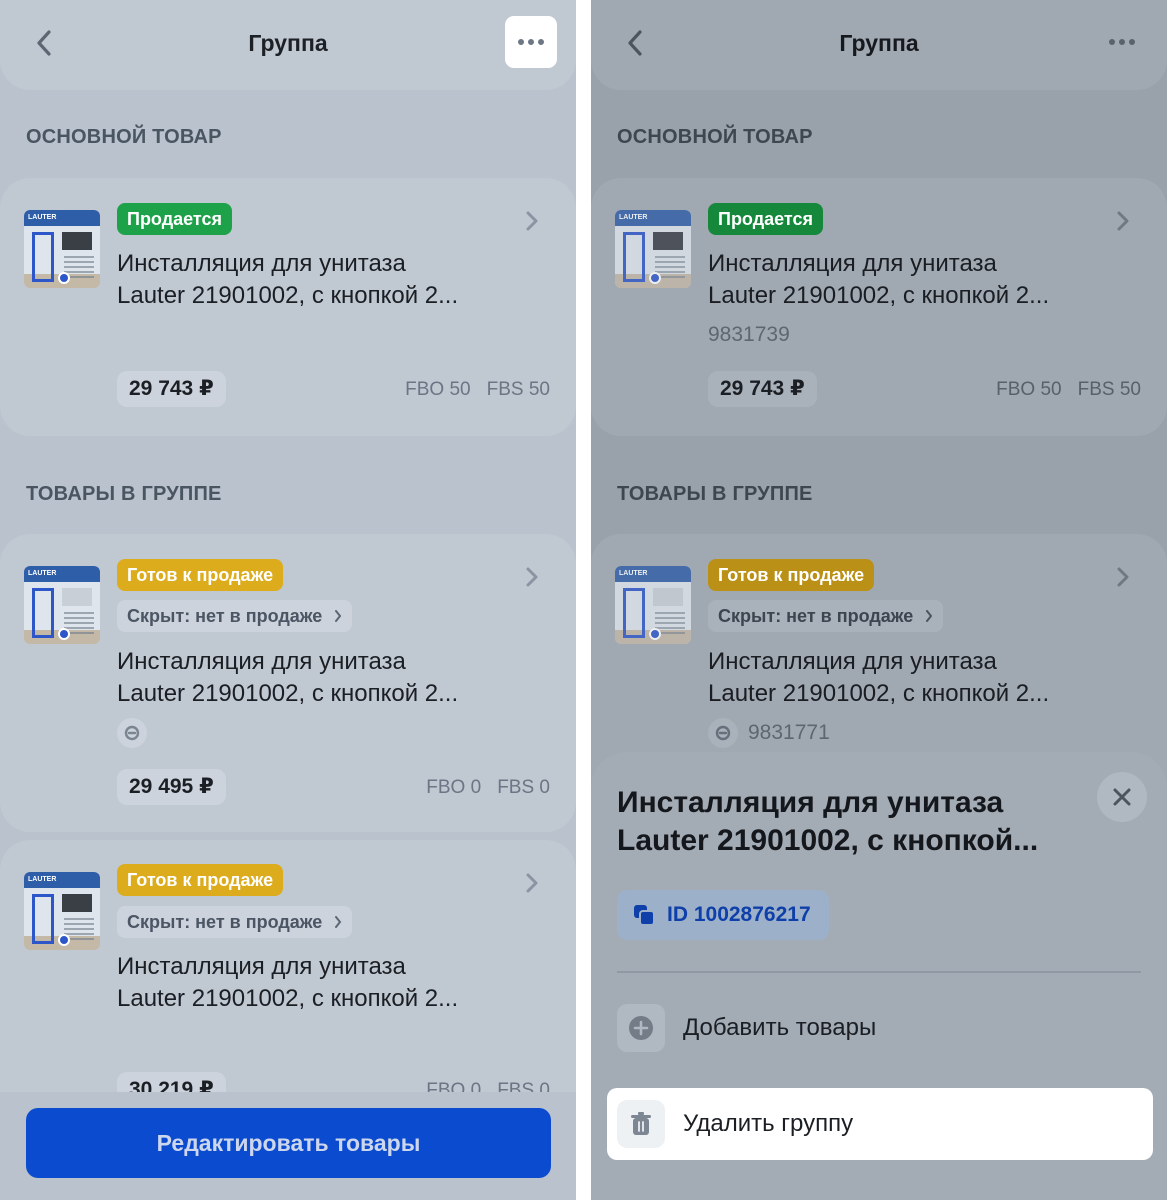  What do you see at coordinates (171, 787) in the screenshot?
I see `price: 29 495 ₽` at bounding box center [171, 787].